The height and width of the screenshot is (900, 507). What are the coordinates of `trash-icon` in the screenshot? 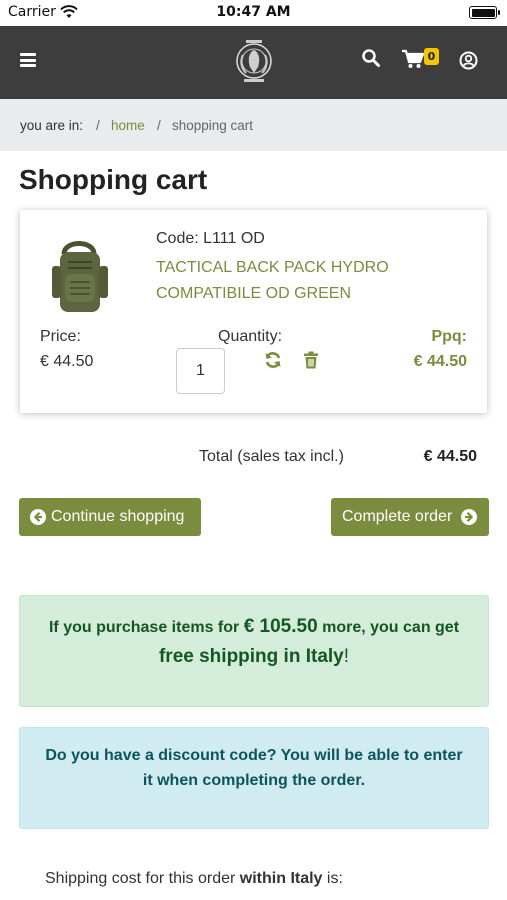 It's located at (311, 360).